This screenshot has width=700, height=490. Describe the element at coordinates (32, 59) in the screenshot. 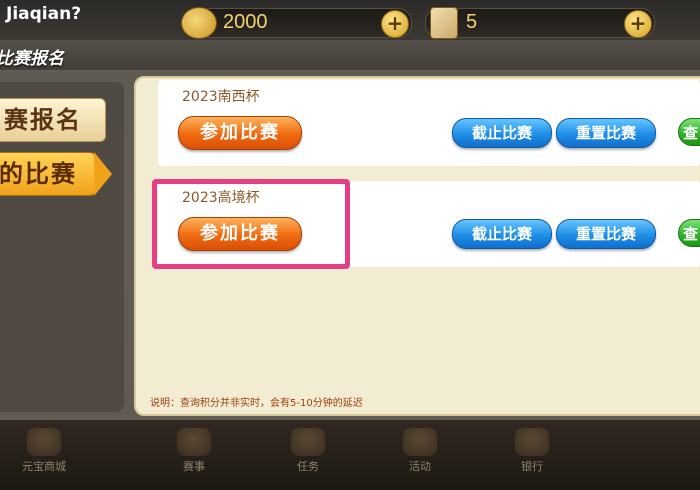

I see `panel-title: 比赛报名` at that location.